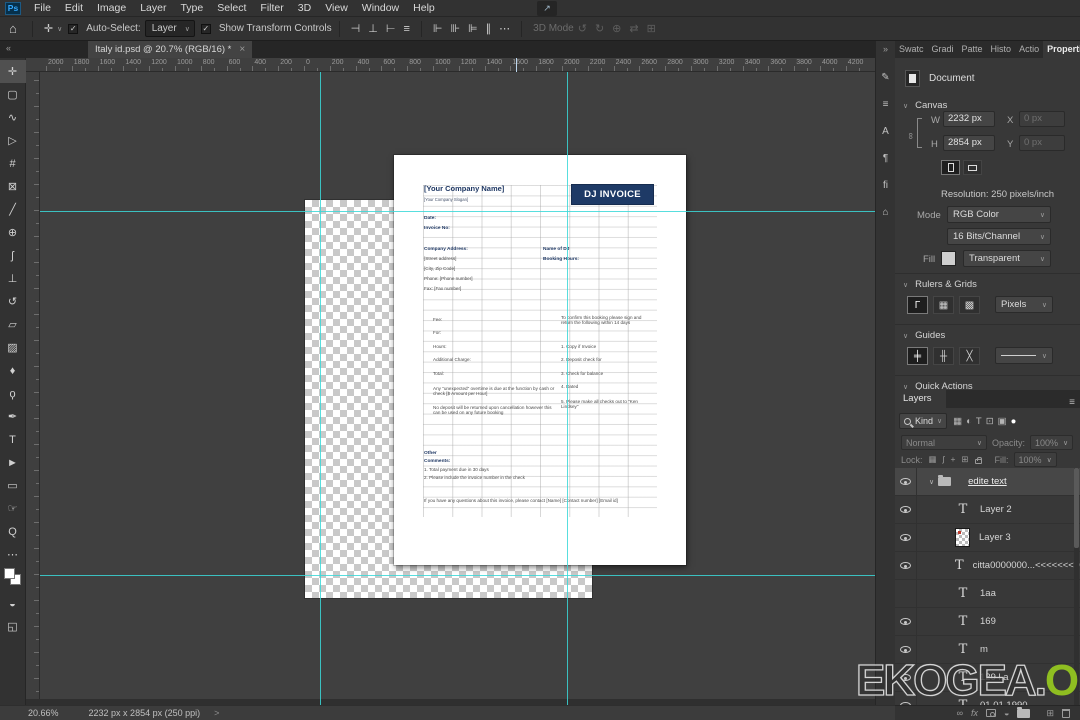 The height and width of the screenshot is (720, 1080). What do you see at coordinates (996, 509) in the screenshot?
I see `layer-name: Layer 2` at bounding box center [996, 509].